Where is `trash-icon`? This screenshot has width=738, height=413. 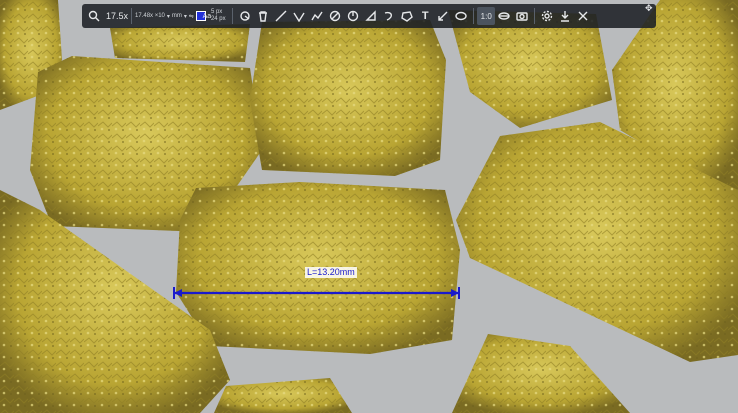
trash-icon is located at coordinates (263, 16).